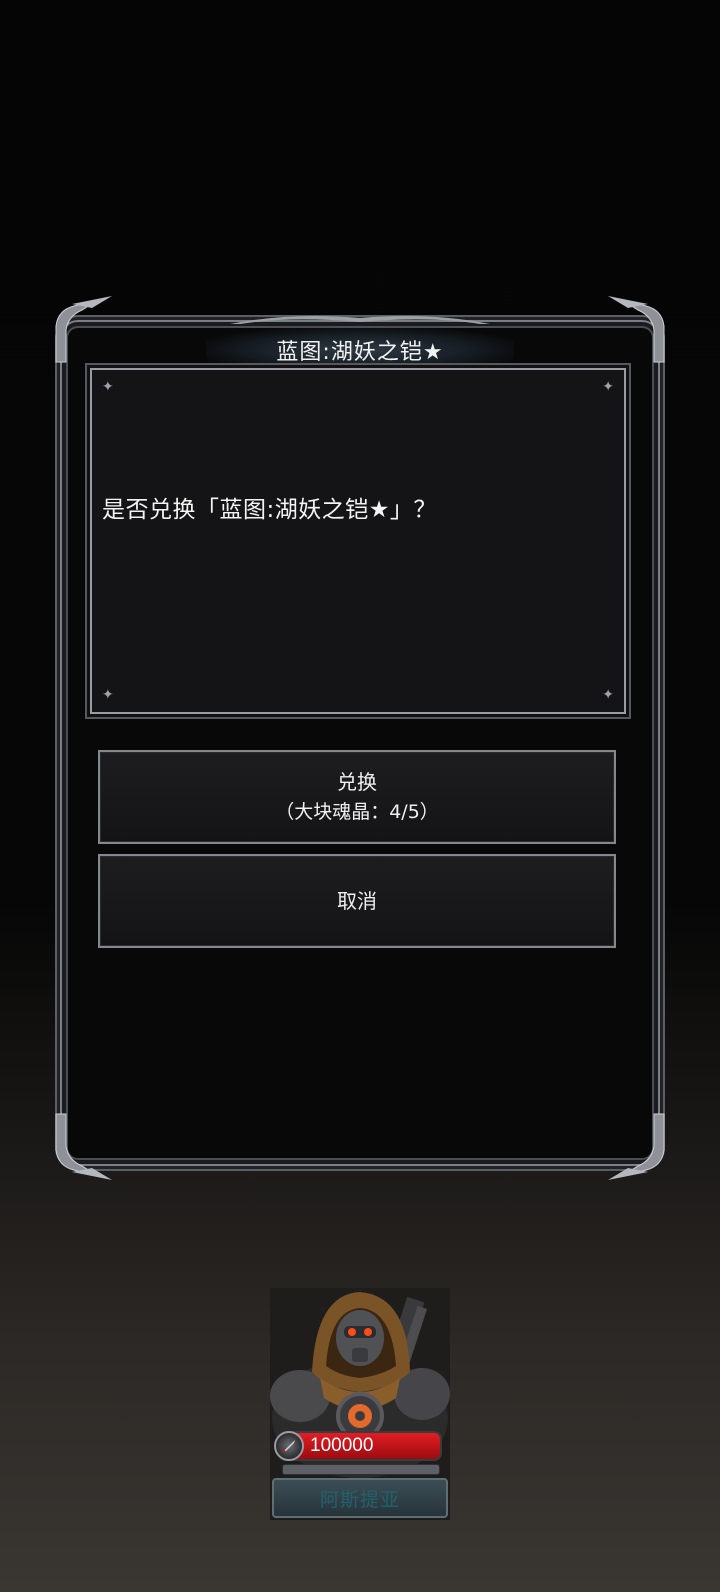 This screenshot has width=720, height=1592. Describe the element at coordinates (269, 510) in the screenshot. I see `confirm-message: 是否兑换「蓝图:湖妖之铠★」？` at that location.